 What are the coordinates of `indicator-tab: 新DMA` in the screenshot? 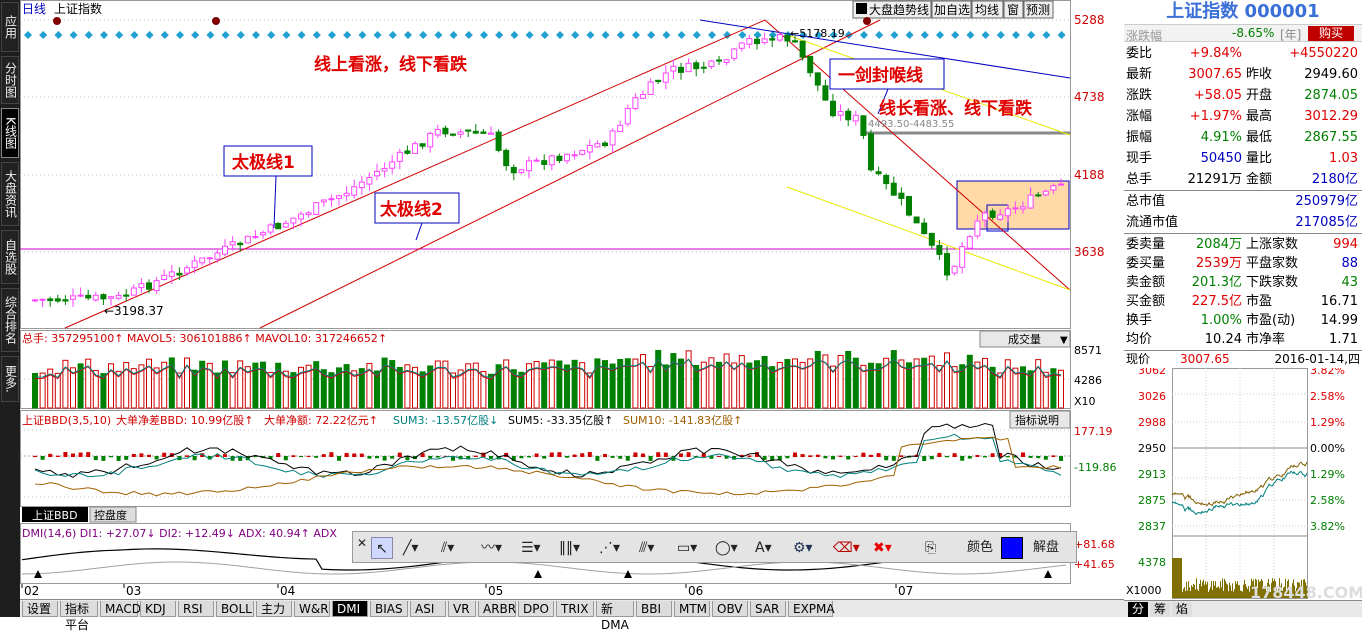 It's located at (615, 616).